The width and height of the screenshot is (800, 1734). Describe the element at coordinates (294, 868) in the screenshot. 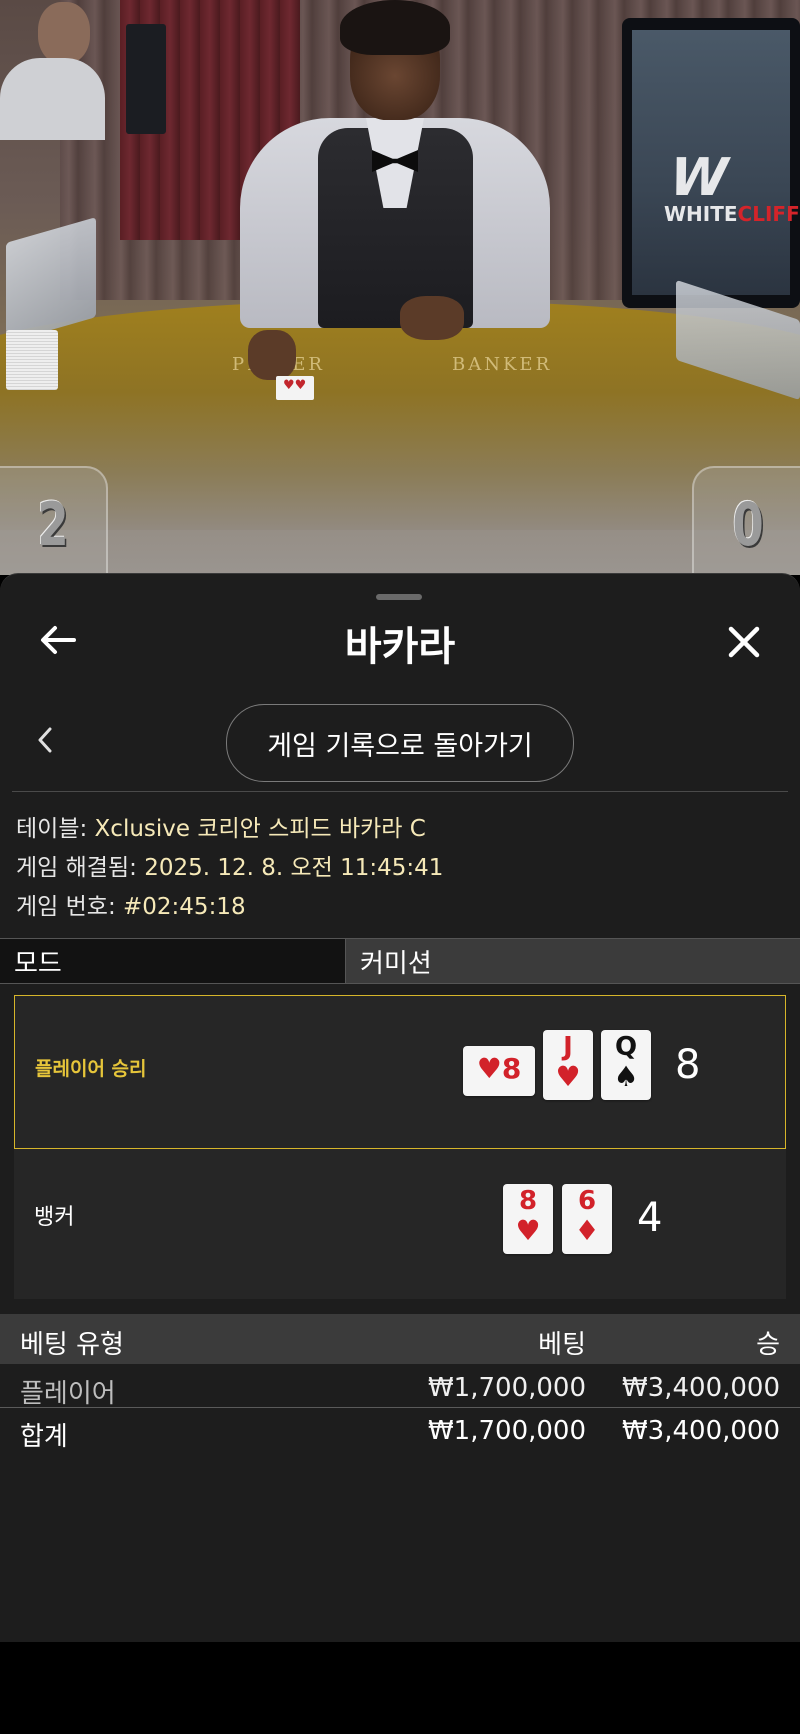

I see `resolved-value: 2025. 12. 8. 오전 11:45:41` at that location.